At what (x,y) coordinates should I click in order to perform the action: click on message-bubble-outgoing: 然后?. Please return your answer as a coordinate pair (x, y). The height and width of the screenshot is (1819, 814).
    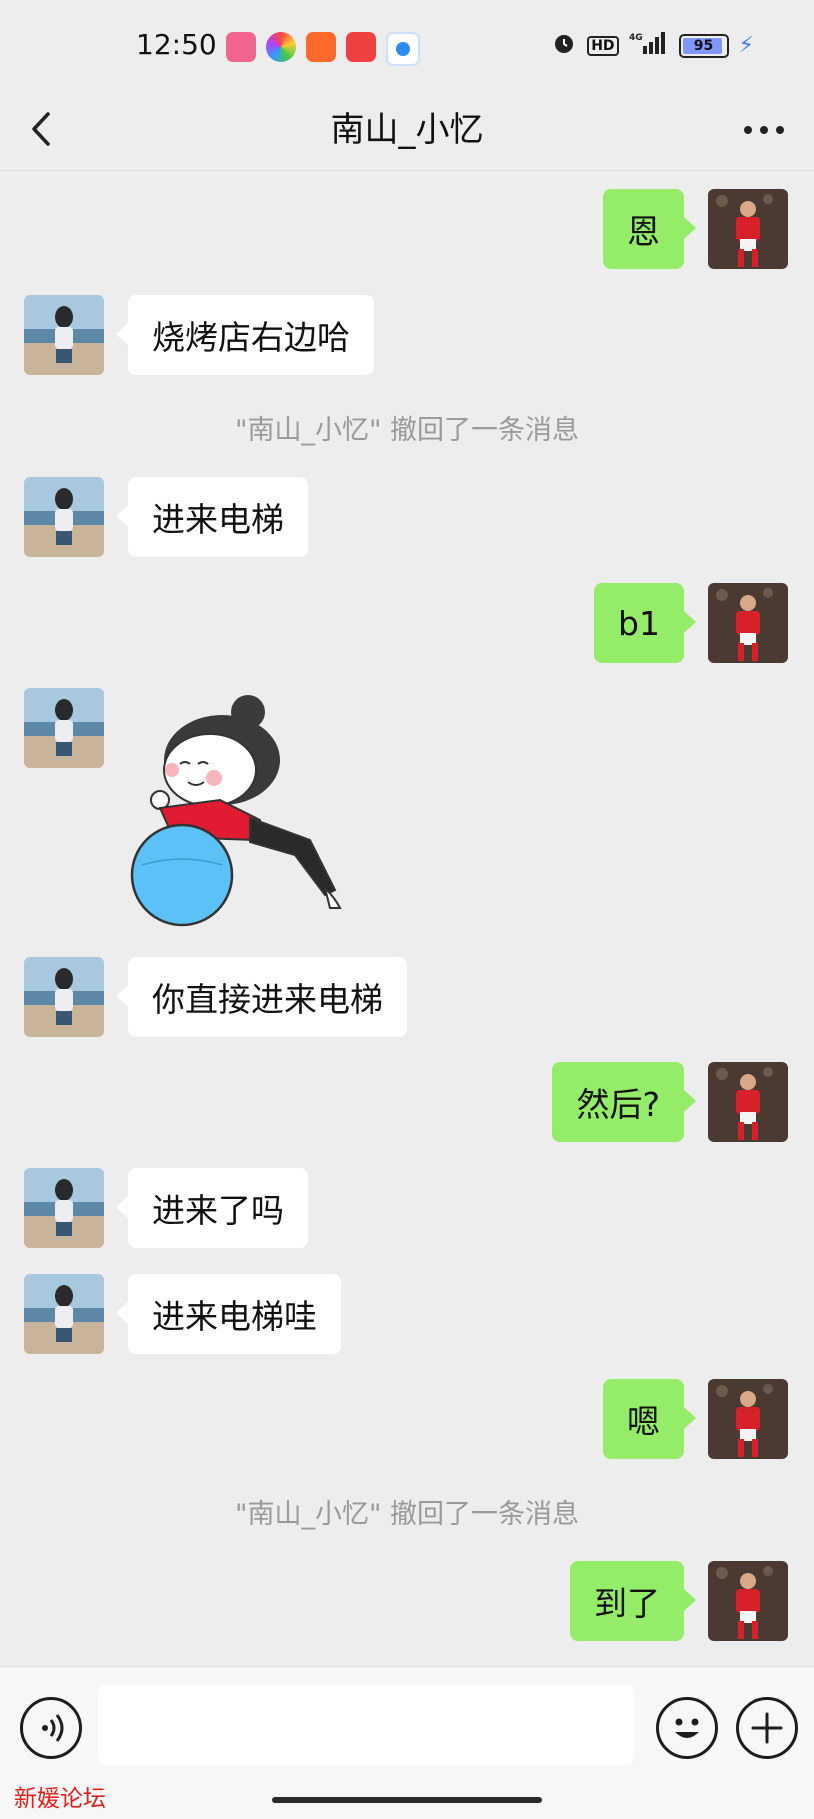
    Looking at the image, I should click on (624, 1102).